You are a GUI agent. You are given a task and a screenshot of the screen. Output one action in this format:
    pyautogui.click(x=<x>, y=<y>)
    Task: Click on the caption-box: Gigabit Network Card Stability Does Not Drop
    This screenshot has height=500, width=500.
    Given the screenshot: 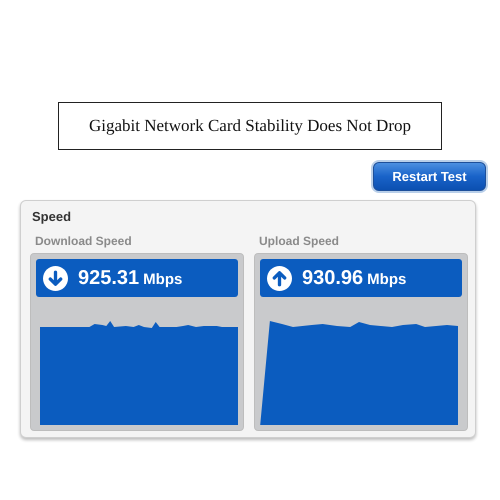 What is the action you would take?
    pyautogui.click(x=250, y=126)
    